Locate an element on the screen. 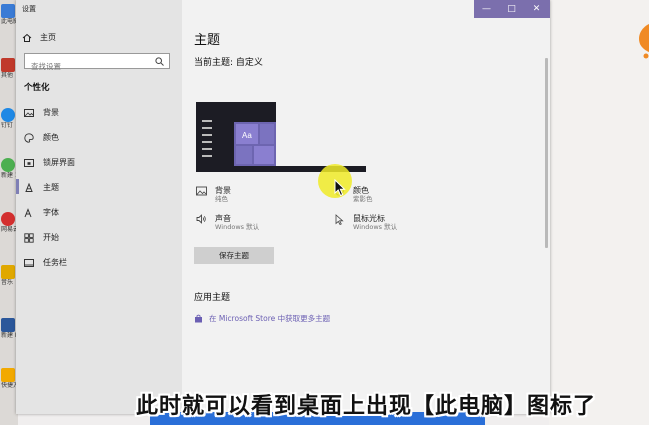 The width and height of the screenshot is (649, 425). folder-icon is located at coordinates (8, 272).